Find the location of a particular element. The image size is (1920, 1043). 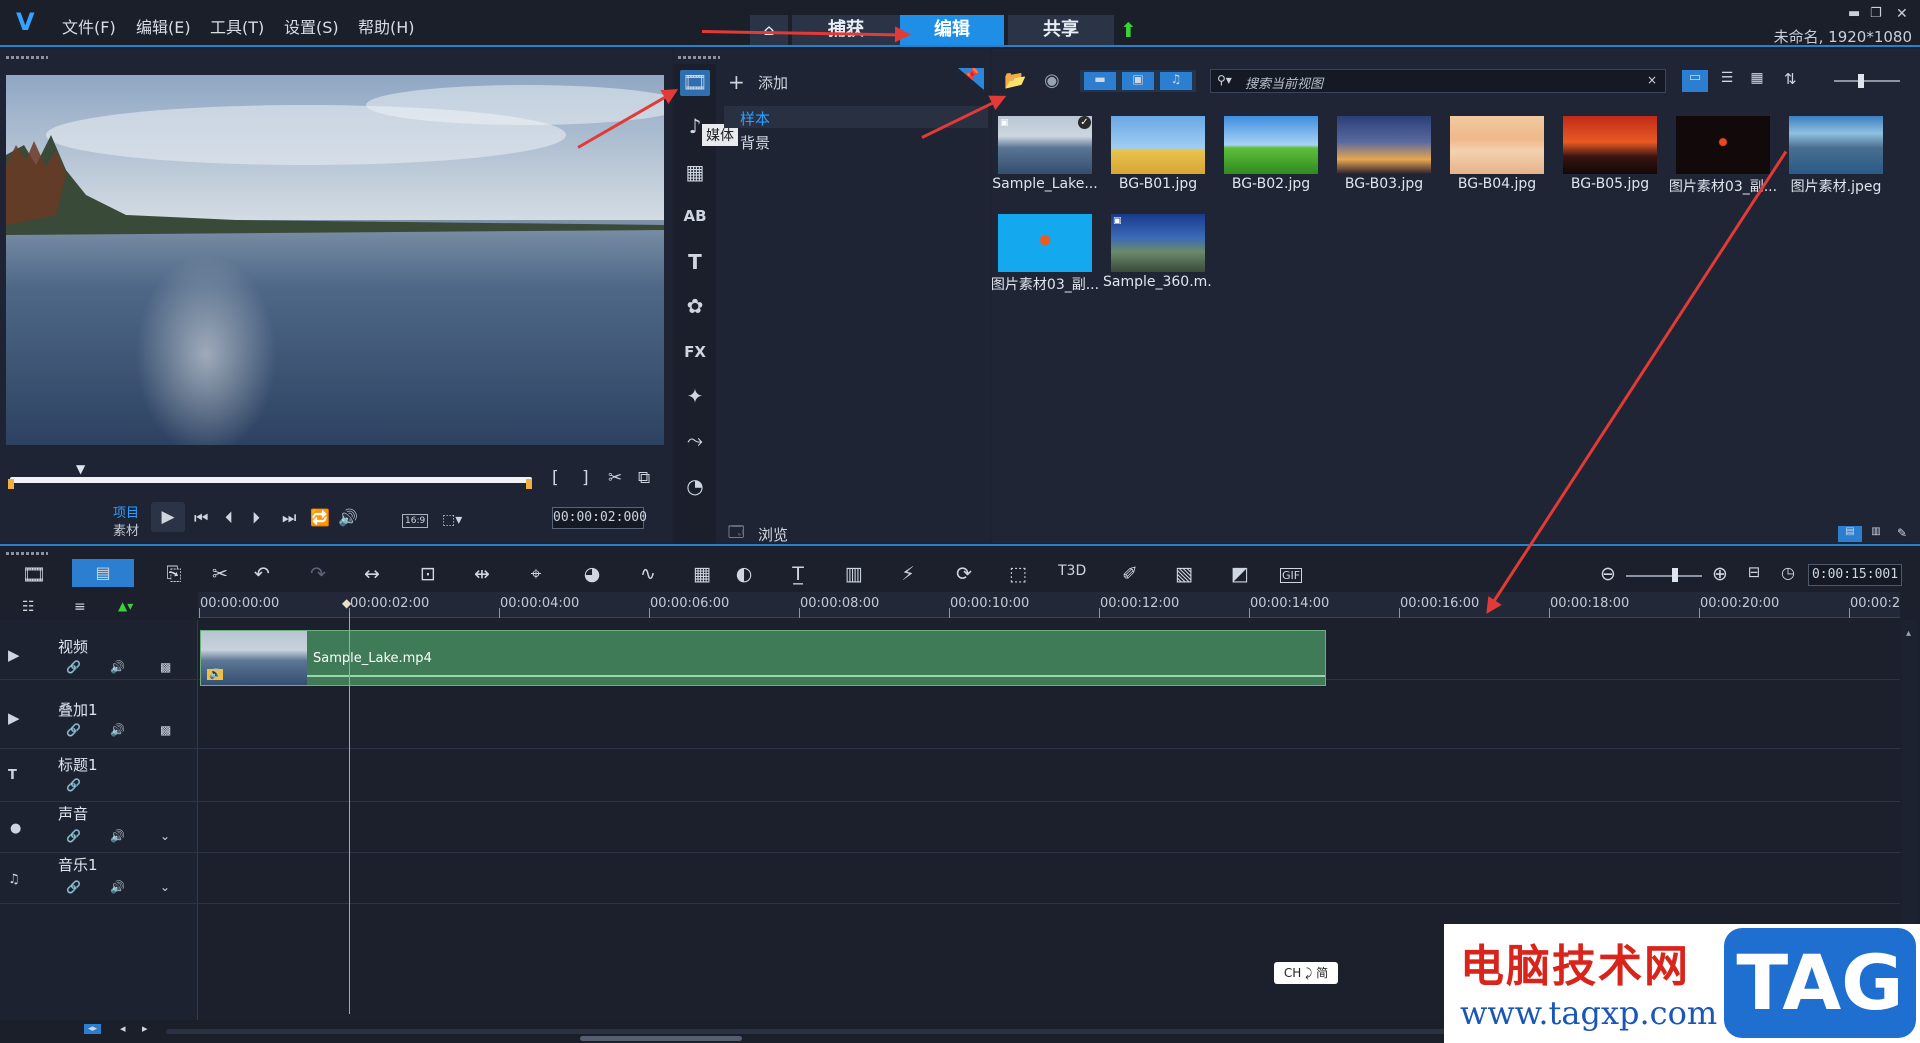

thumbnail-view-icon: ▭ is located at coordinates (1695, 81).